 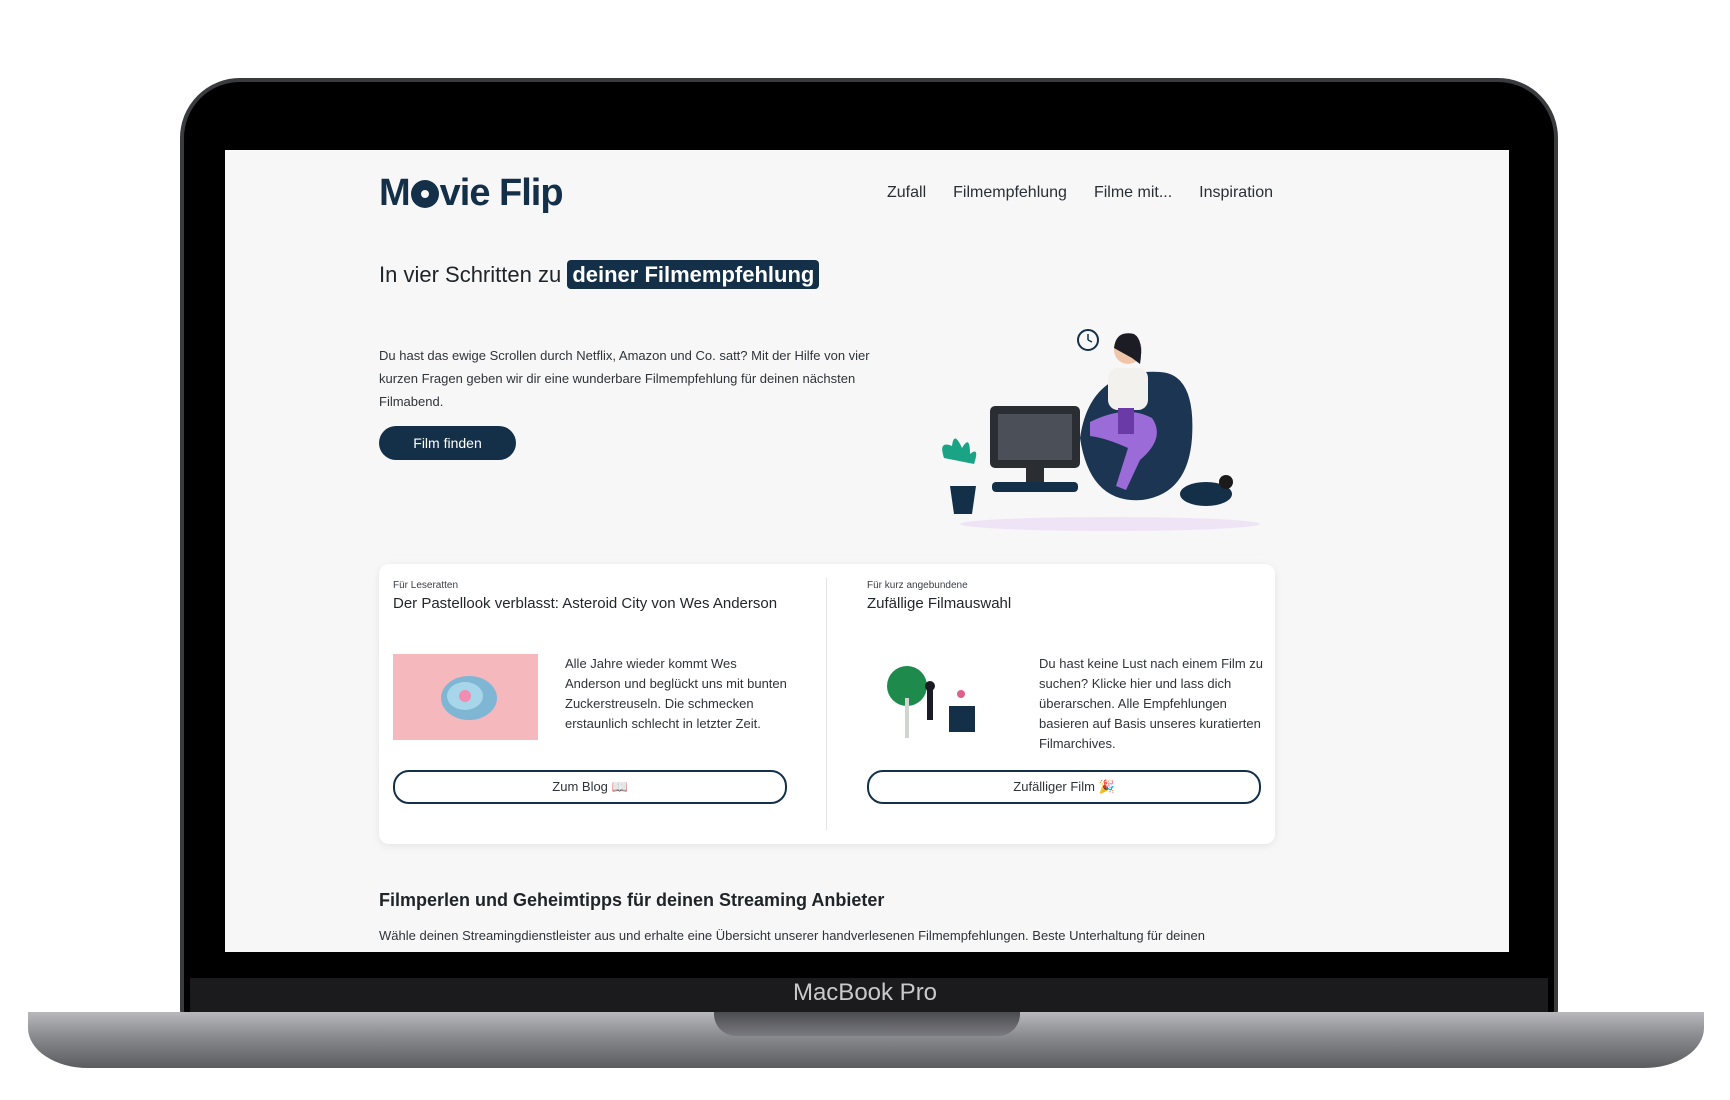 I want to click on logo-text-start: M, so click(x=395, y=193).